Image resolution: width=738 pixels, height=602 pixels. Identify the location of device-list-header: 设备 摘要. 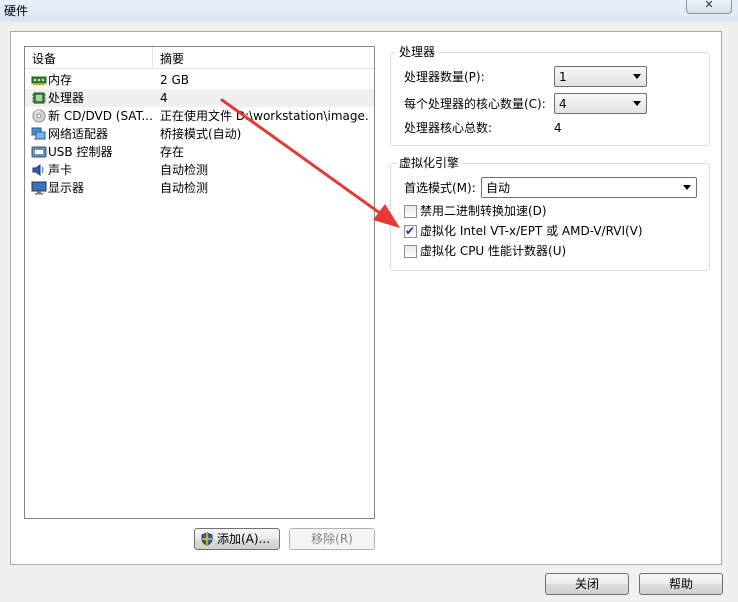
(199, 58).